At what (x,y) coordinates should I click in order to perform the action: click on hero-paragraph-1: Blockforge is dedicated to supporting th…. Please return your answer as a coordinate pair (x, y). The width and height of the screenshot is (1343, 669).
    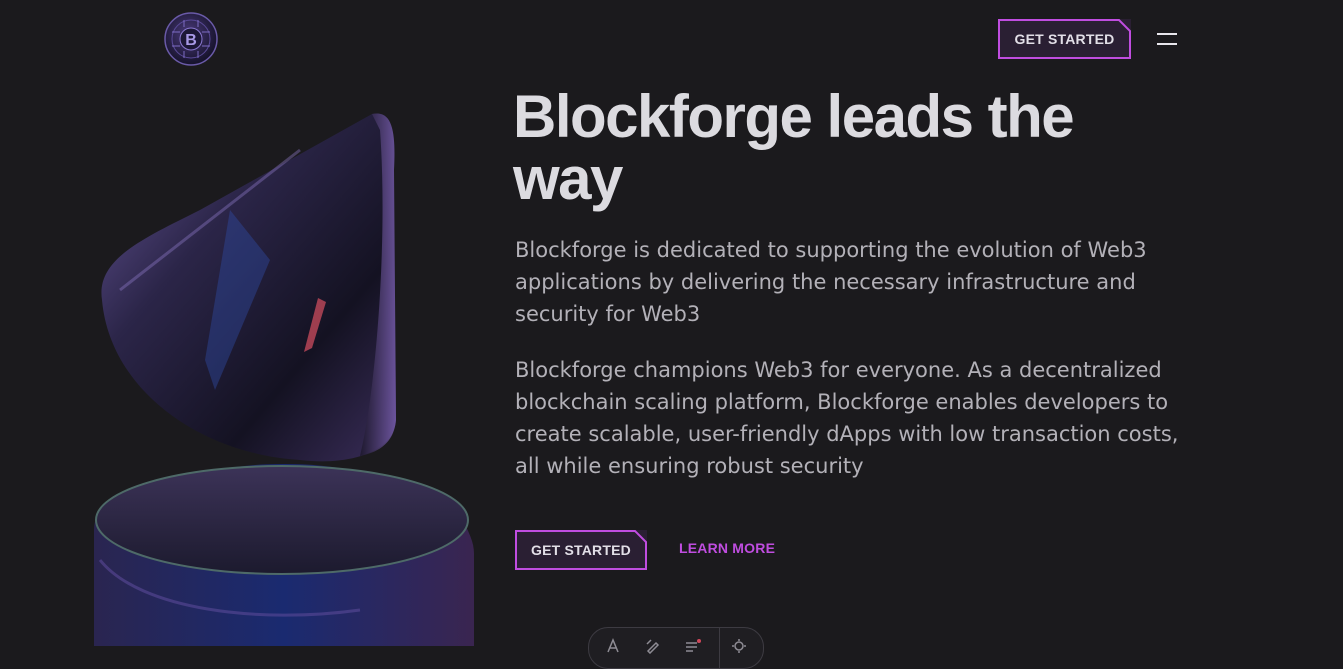
    Looking at the image, I should click on (831, 282).